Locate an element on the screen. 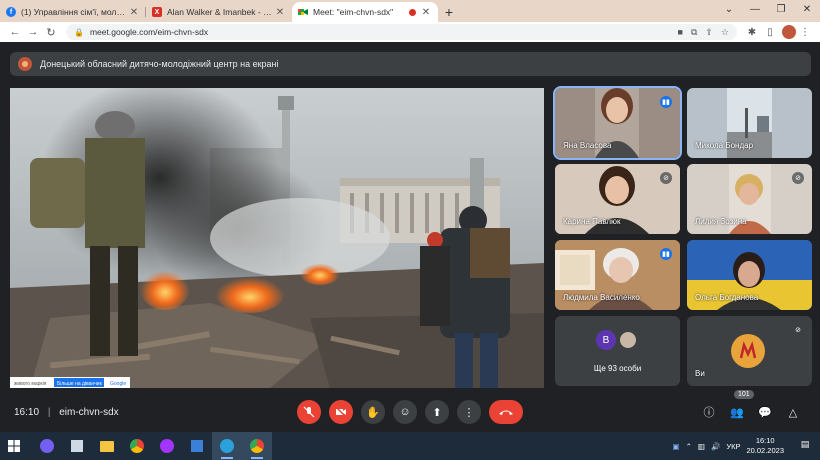 The height and width of the screenshot is (460, 820). tab-alan-walker: X Alan Walker & Imanbek - Sweet ✕ is located at coordinates (219, 12).